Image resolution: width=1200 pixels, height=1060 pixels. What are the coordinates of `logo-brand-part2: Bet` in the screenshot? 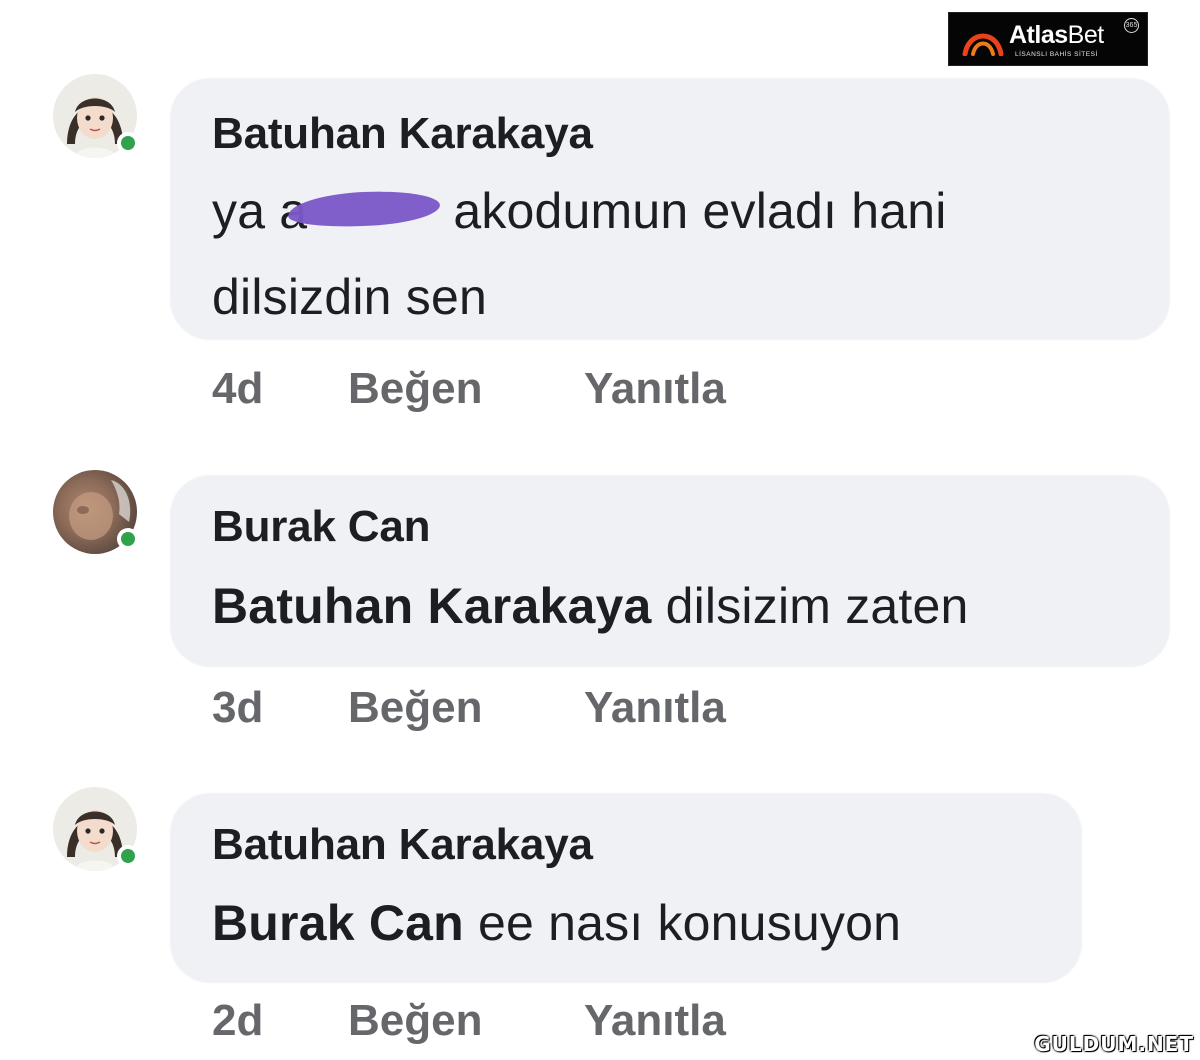 It's located at (1086, 35).